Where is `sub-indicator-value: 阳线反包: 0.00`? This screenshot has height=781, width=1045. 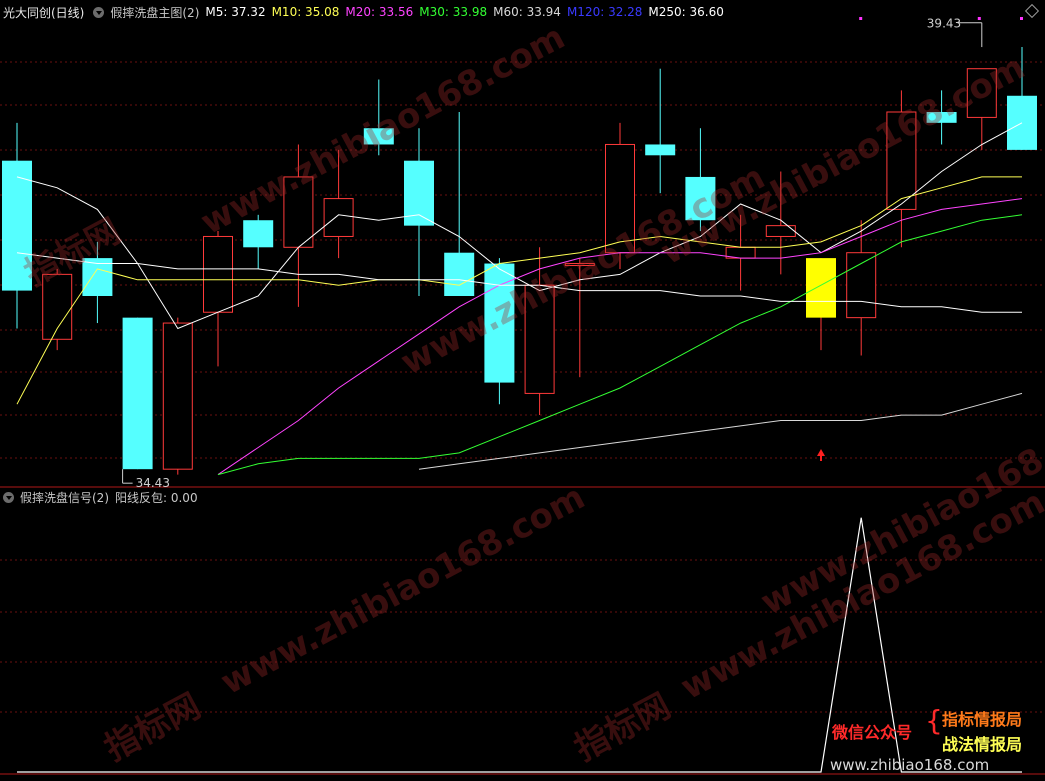 sub-indicator-value: 阳线反包: 0.00 is located at coordinates (156, 497).